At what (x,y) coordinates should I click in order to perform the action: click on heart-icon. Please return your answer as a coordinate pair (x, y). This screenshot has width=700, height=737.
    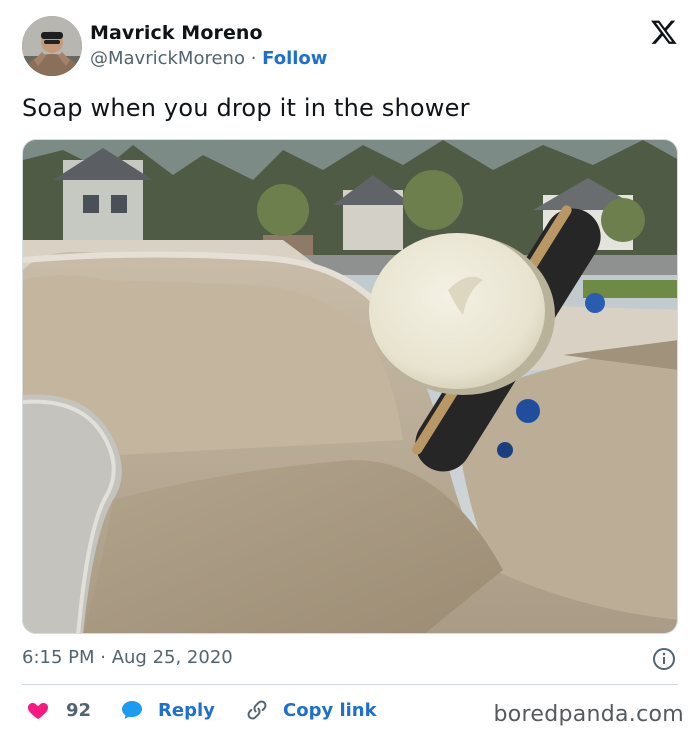
    Looking at the image, I should click on (38, 711).